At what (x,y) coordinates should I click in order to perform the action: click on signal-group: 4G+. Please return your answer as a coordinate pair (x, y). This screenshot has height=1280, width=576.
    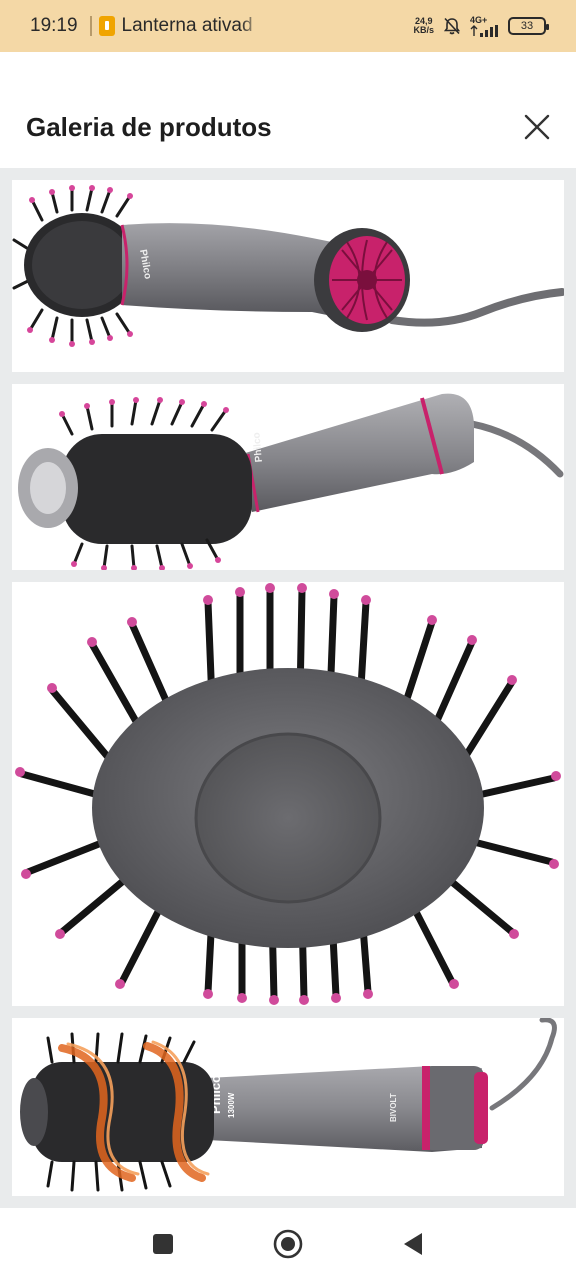
    Looking at the image, I should click on (485, 26).